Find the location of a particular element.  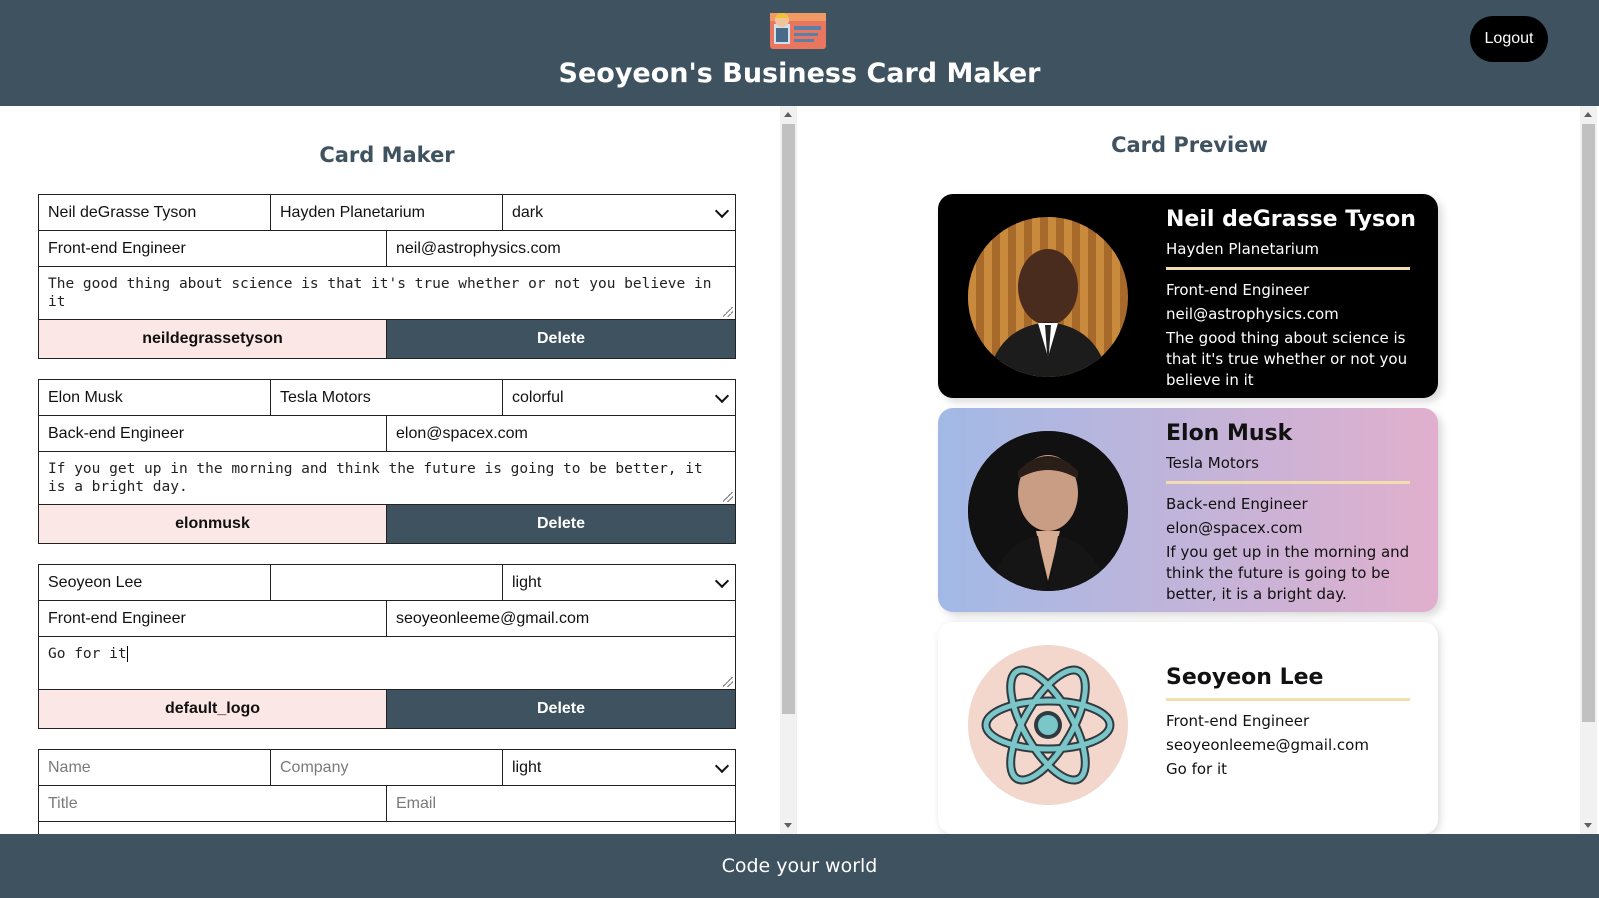

footer-text: Code your world is located at coordinates (799, 866).